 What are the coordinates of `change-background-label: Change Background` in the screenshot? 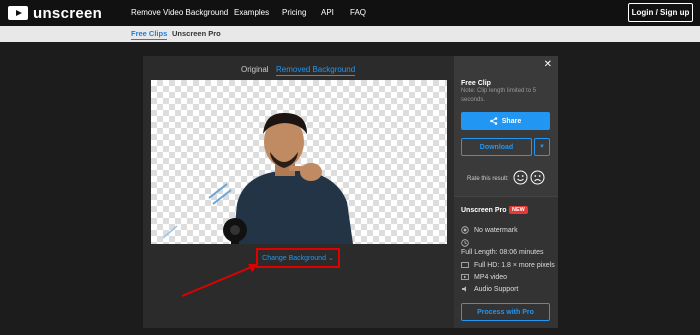 It's located at (294, 258).